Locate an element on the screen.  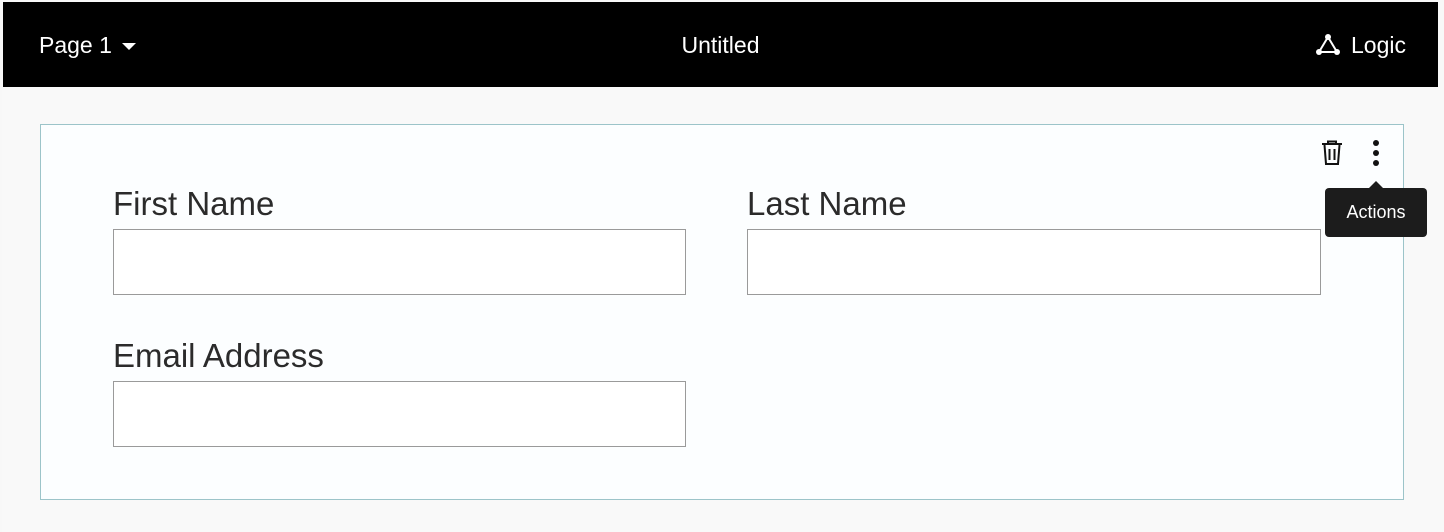
document-title: Untitled is located at coordinates (720, 45).